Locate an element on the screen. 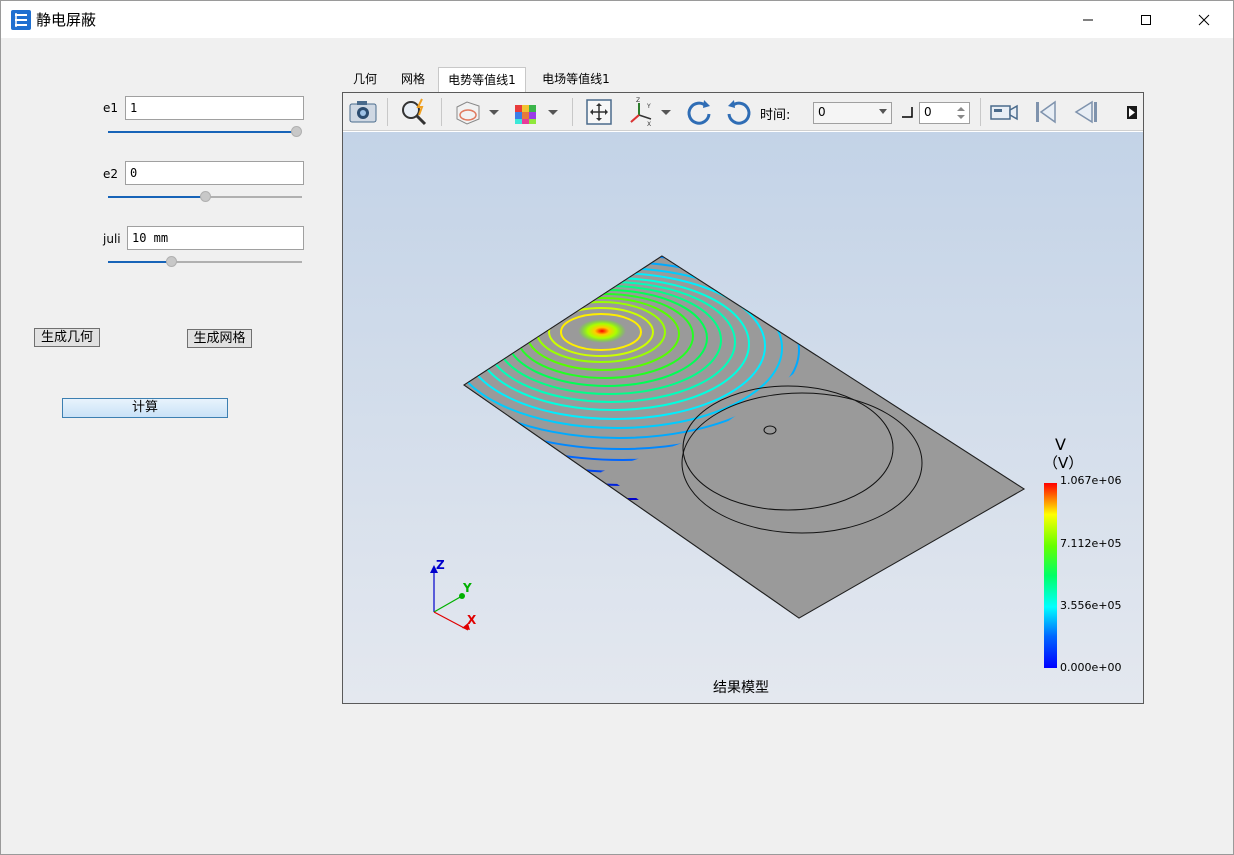 This screenshot has width=1234, height=855. svg-text: X is located at coordinates (649, 124).